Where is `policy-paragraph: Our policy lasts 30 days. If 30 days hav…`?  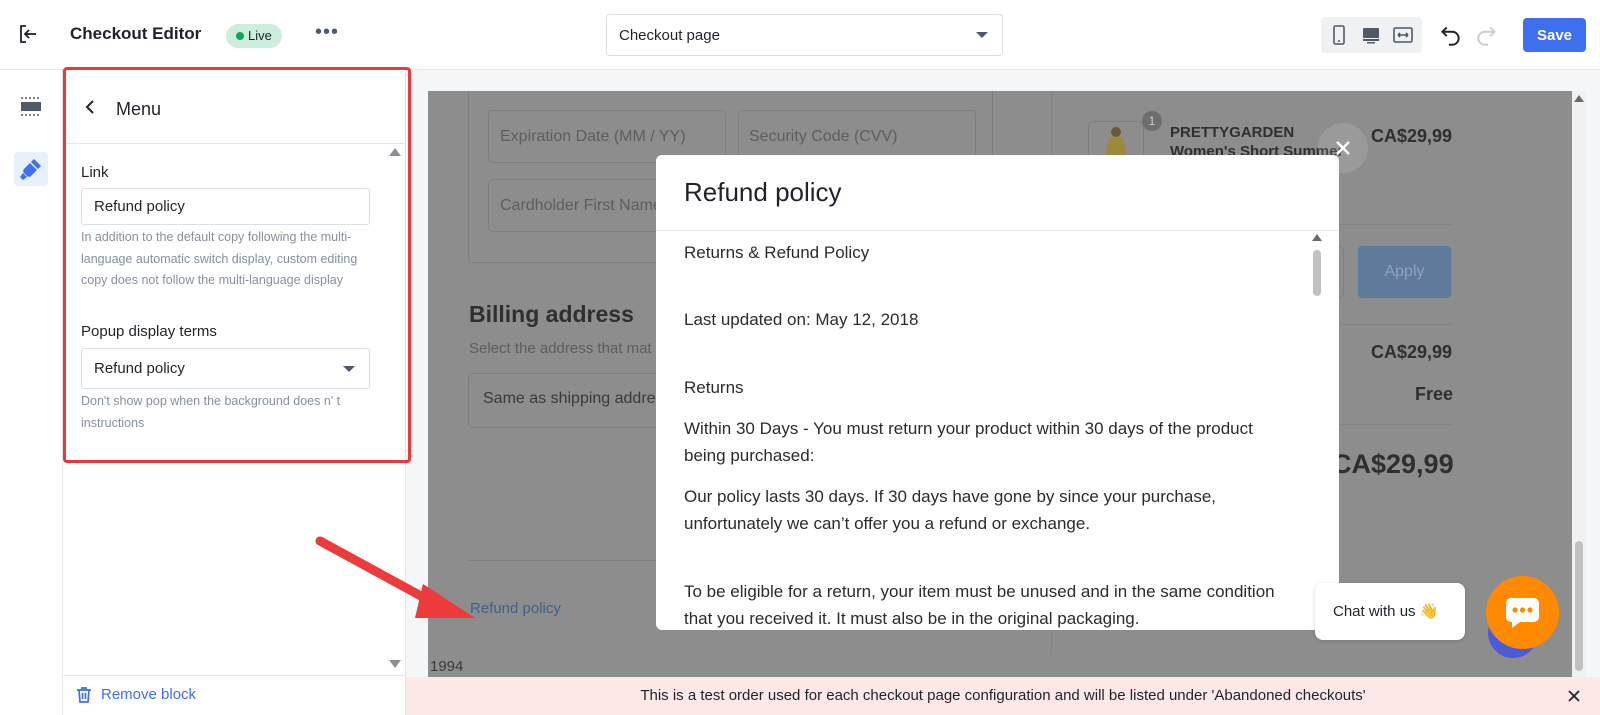 policy-paragraph: Our policy lasts 30 days. If 30 days hav… is located at coordinates (950, 510).